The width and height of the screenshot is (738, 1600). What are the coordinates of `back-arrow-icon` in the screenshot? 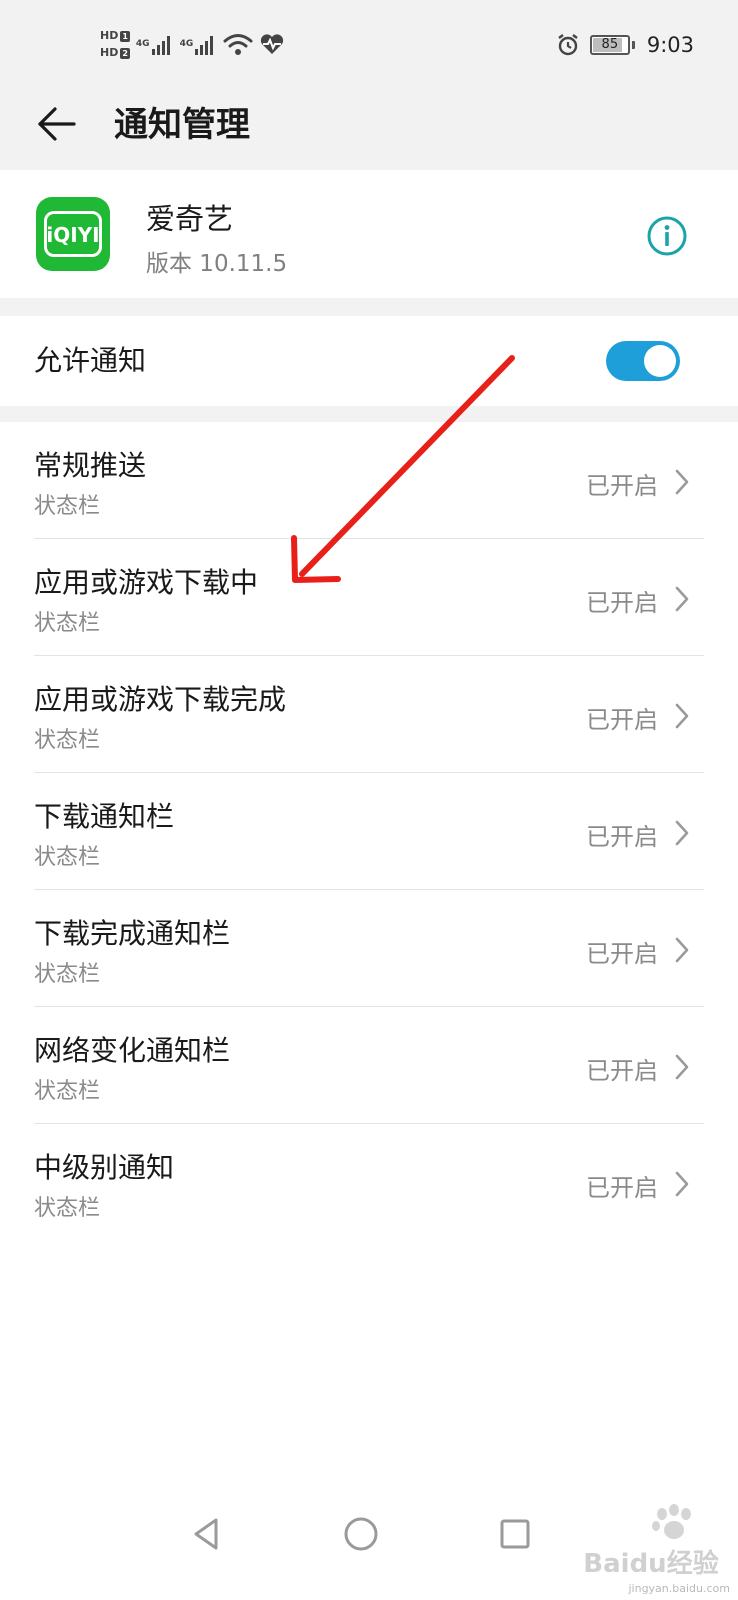 It's located at (57, 124).